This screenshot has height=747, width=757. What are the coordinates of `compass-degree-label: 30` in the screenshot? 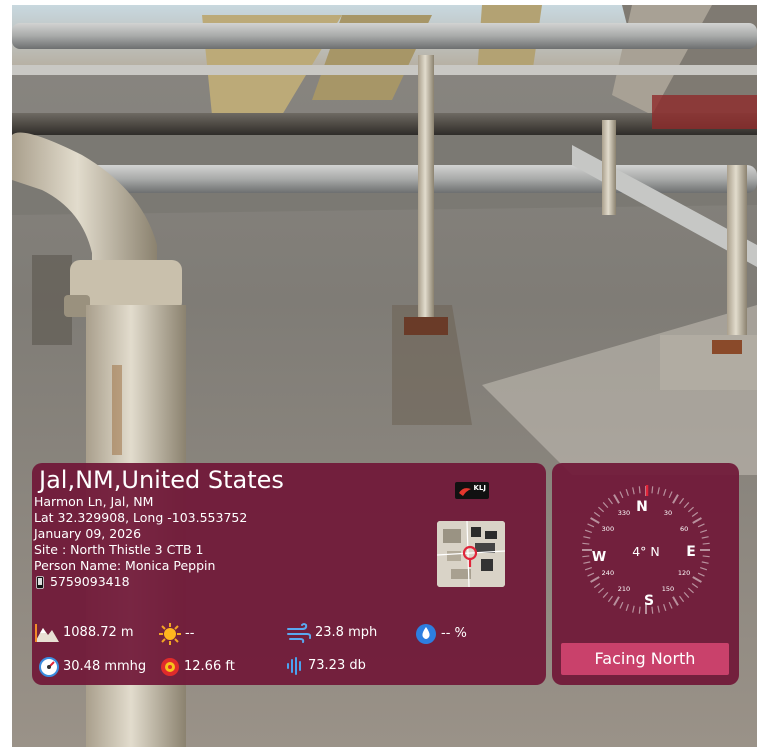 It's located at (668, 513).